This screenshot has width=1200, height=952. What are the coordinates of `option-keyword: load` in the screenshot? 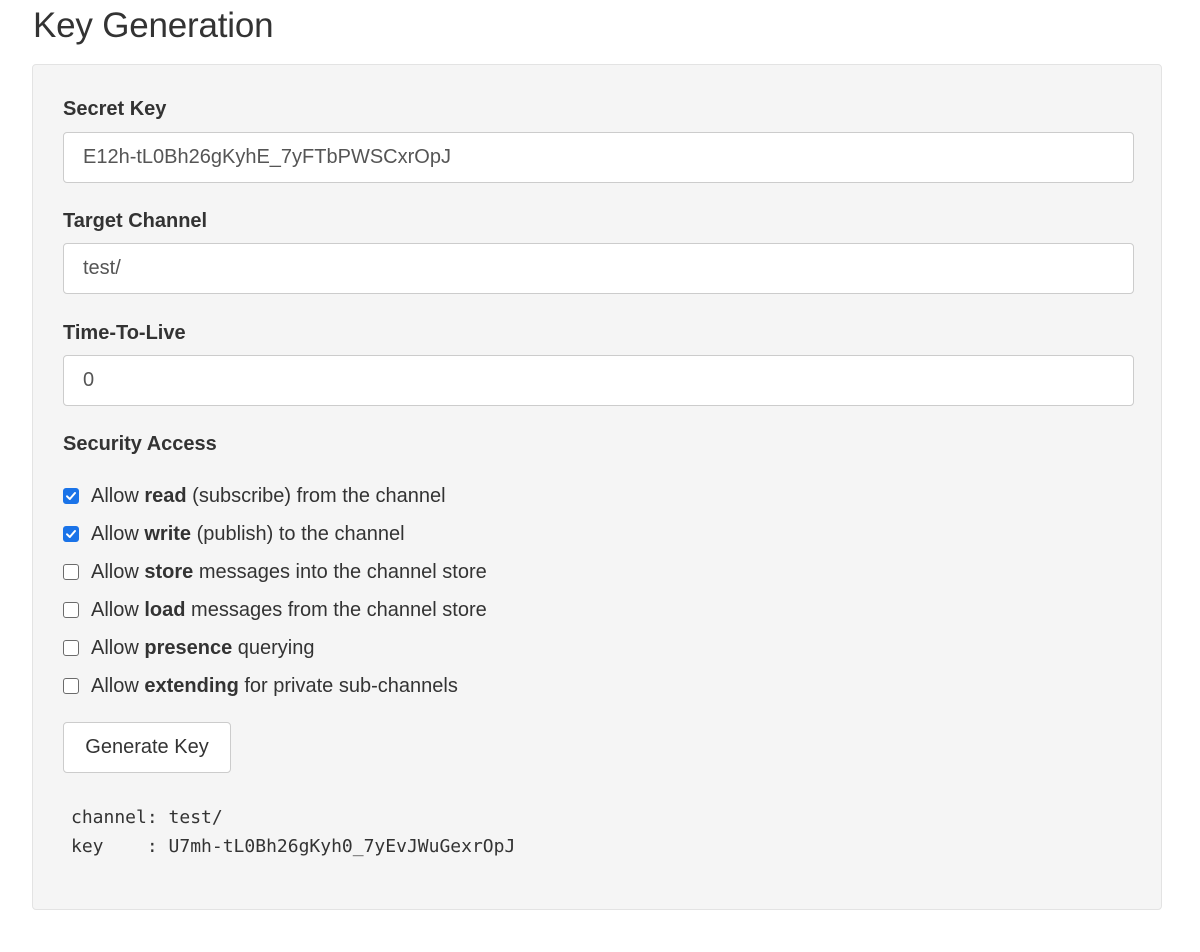 It's located at (165, 609).